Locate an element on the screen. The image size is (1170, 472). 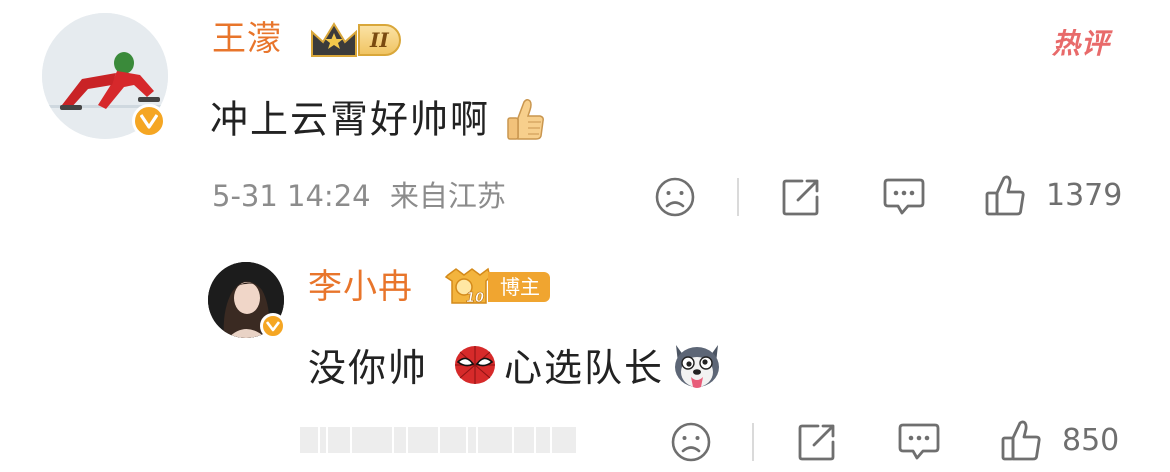
fan-level-number: 10 is located at coordinates (475, 298).